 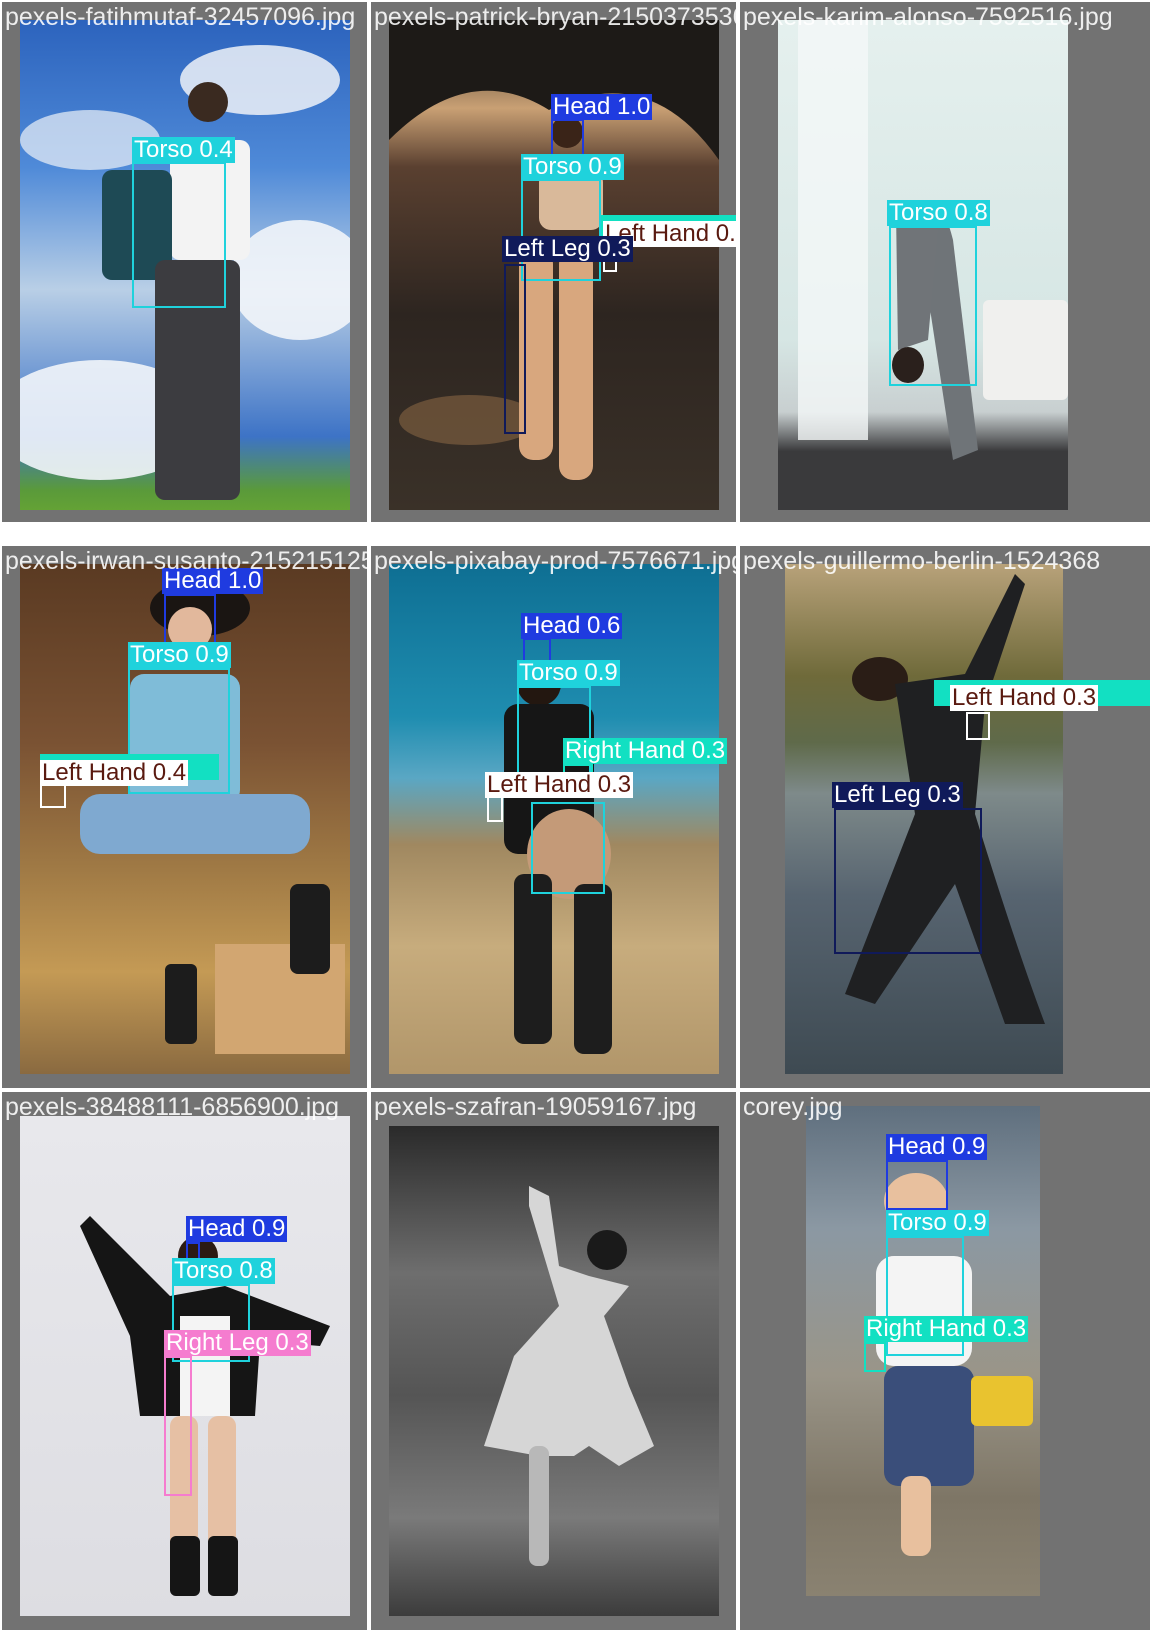 What do you see at coordinates (928, 17) in the screenshot?
I see `image-filename: pexels-karim-alonso-7592516.jpg` at bounding box center [928, 17].